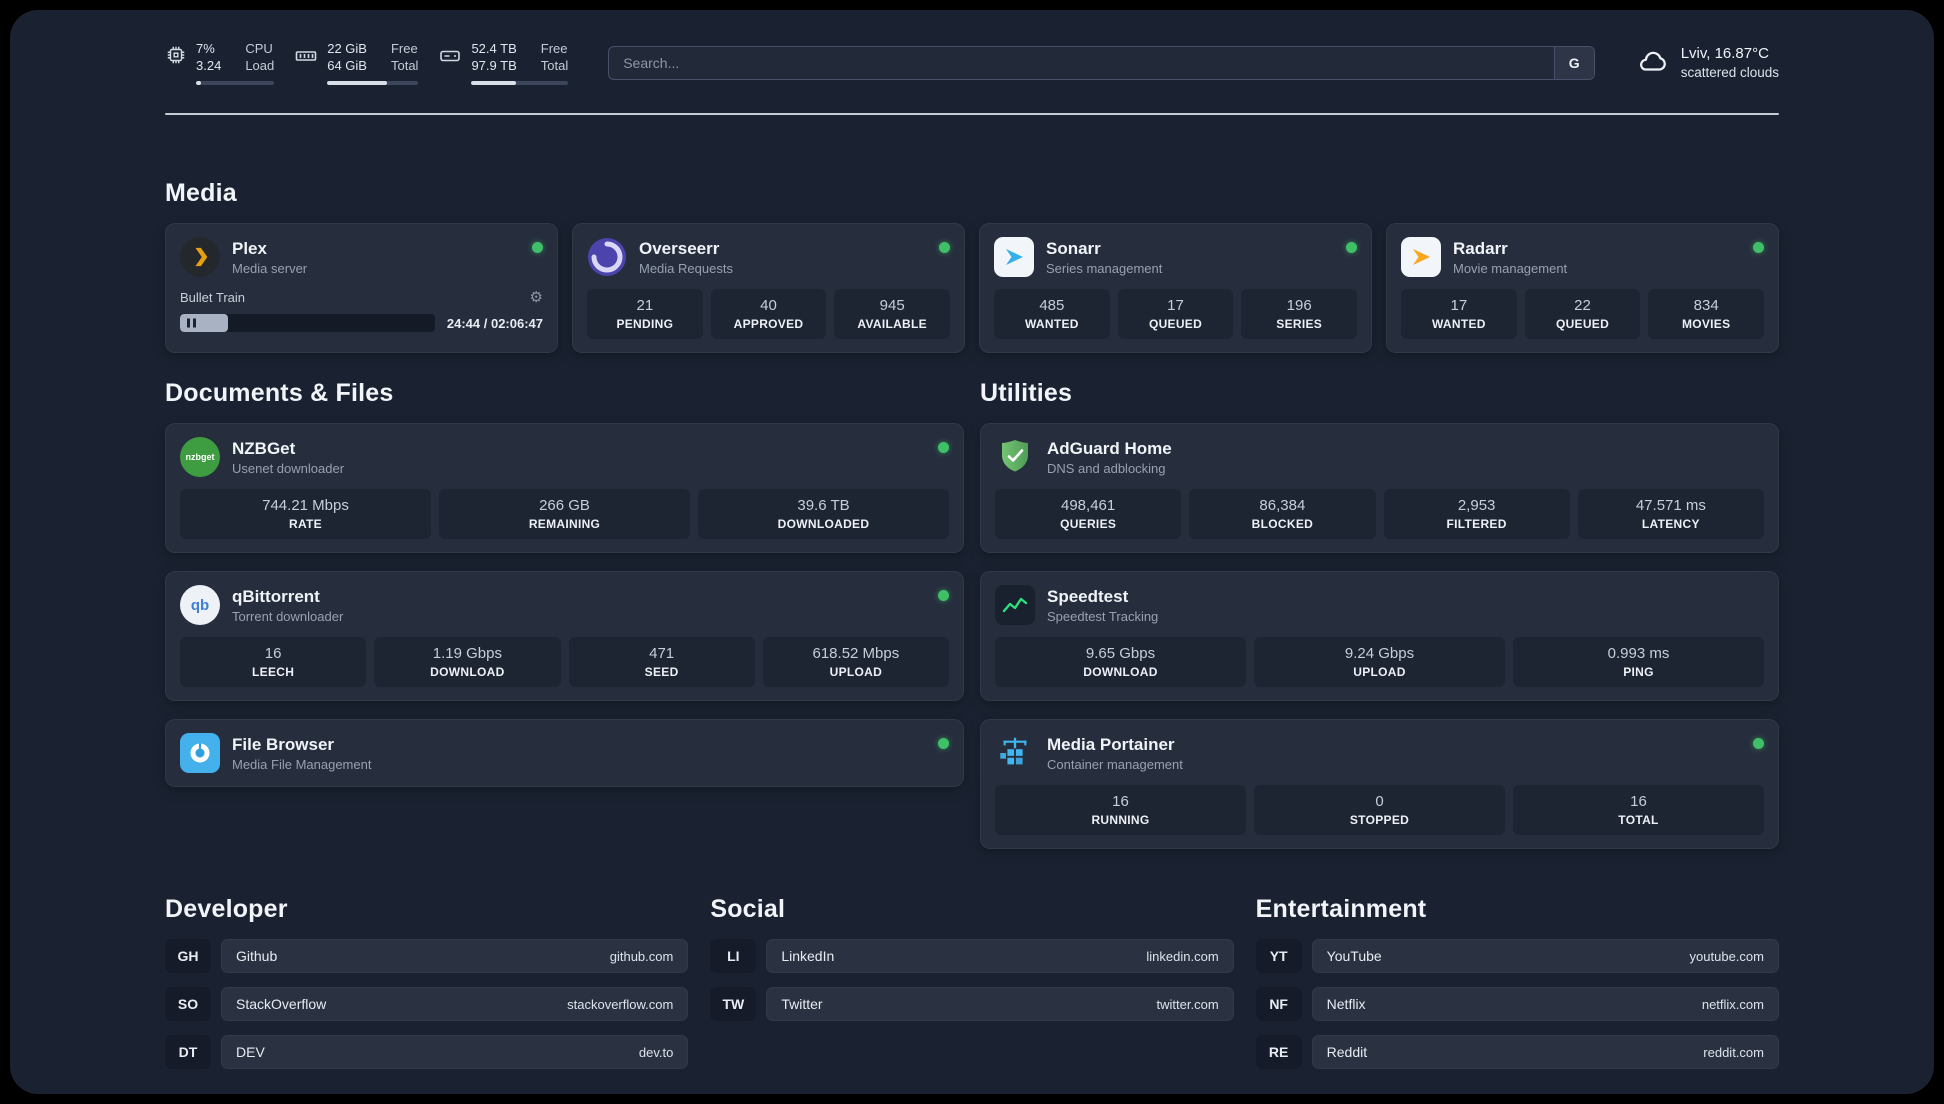 This screenshot has height=1104, width=1944. I want to click on app-card-filebrowser: File Browser Media File Management, so click(564, 753).